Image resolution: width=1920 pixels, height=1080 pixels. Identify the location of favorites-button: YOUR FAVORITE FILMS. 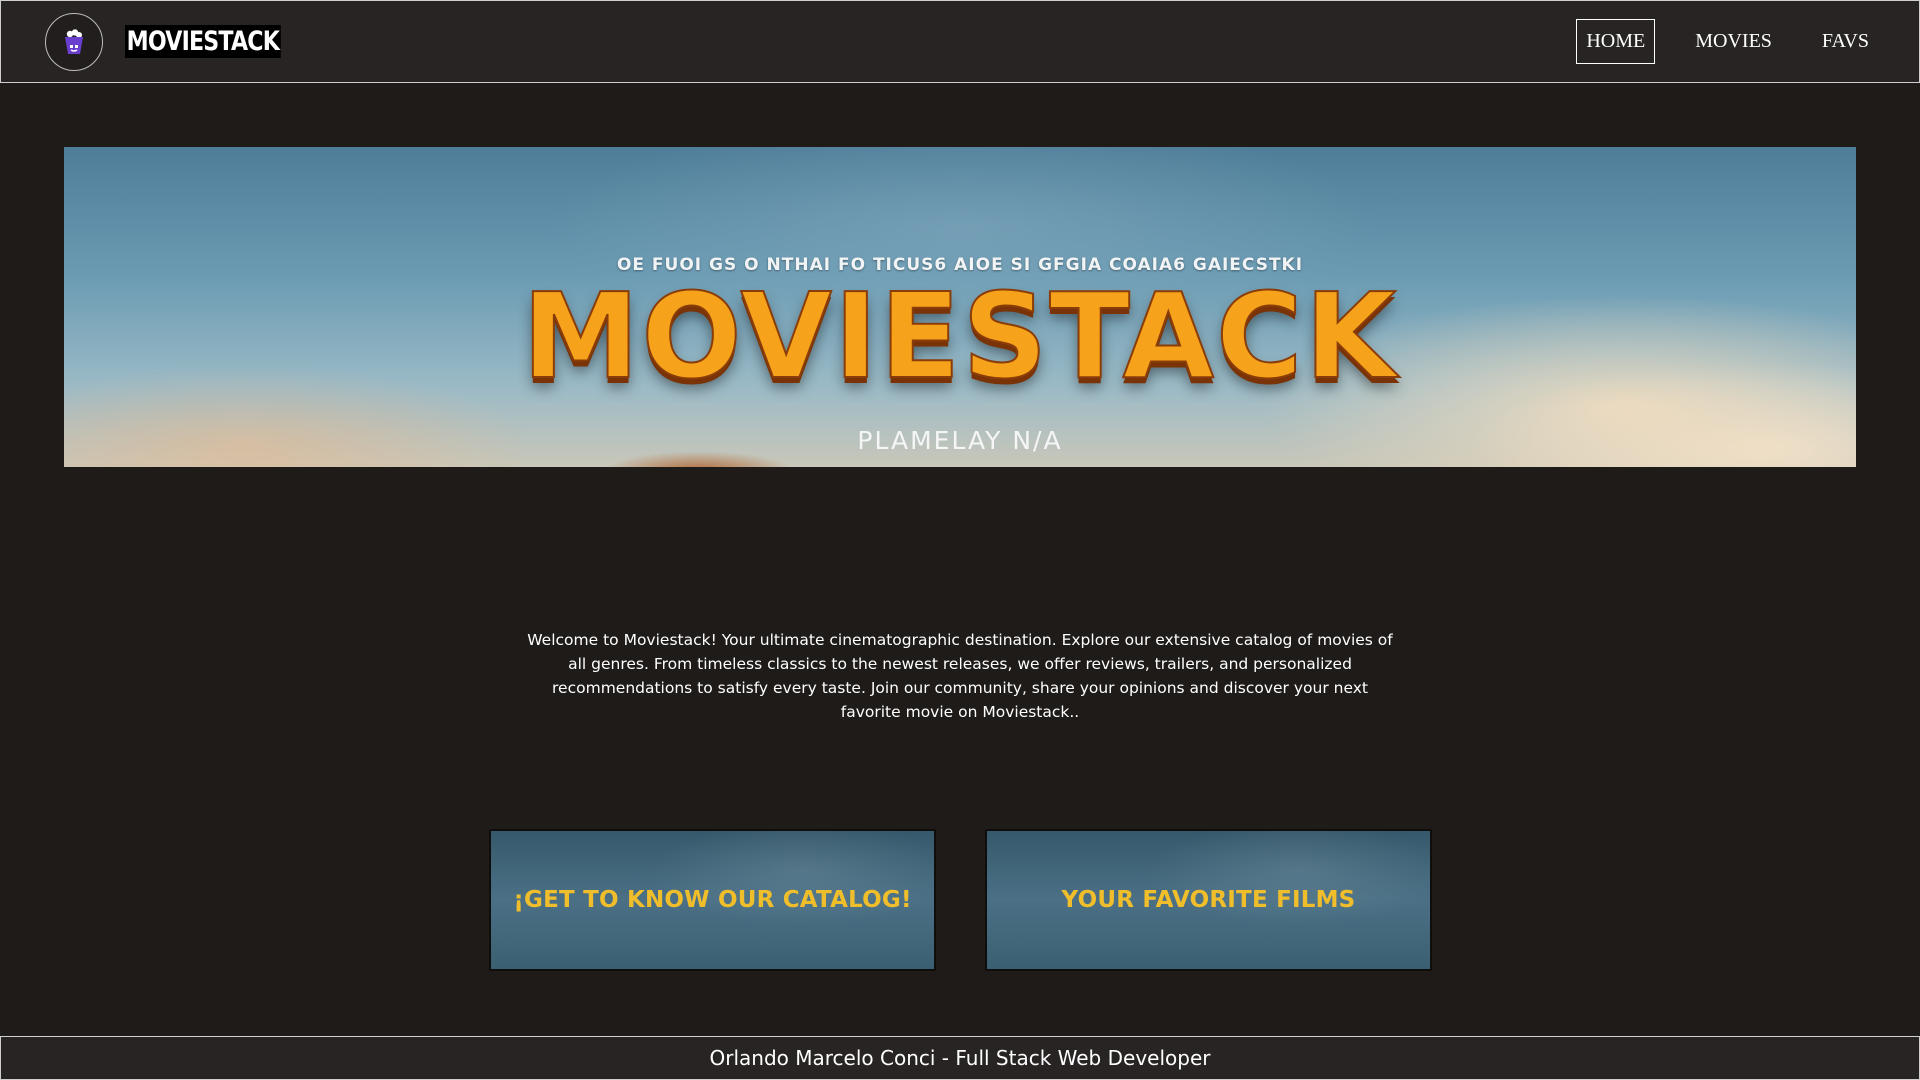
(1208, 900).